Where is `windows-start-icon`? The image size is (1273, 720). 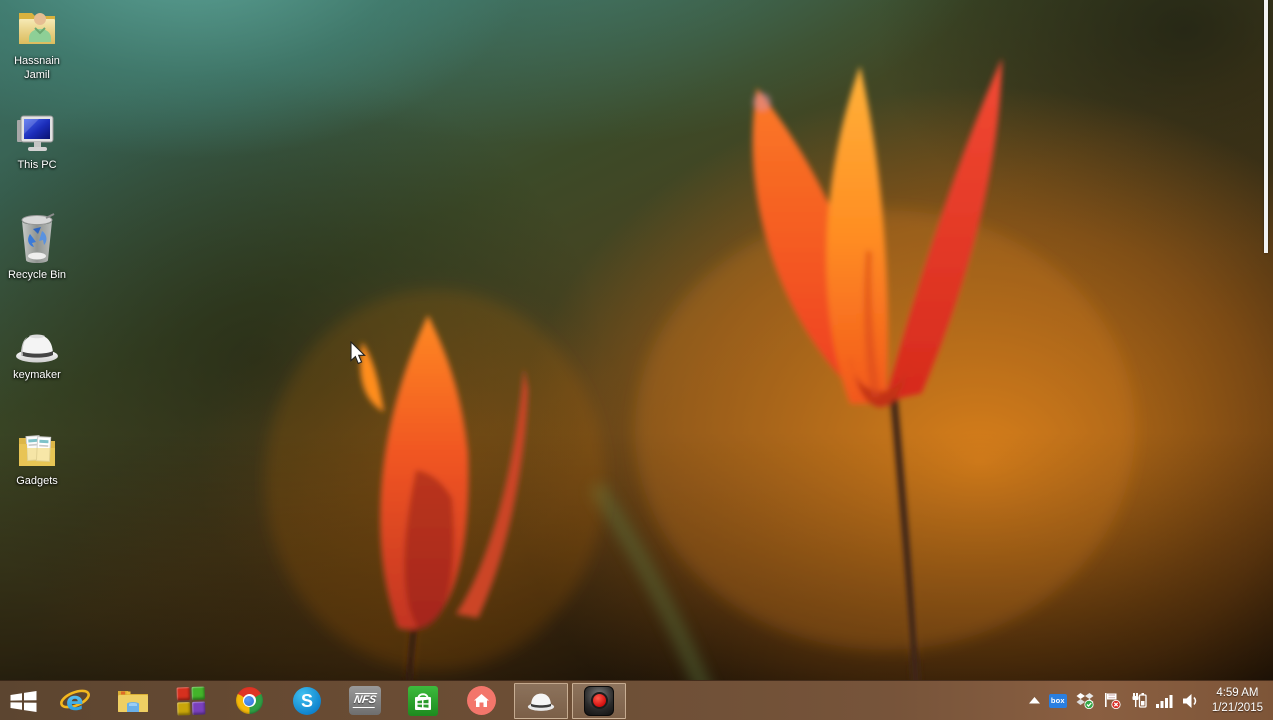 windows-start-icon is located at coordinates (23, 701).